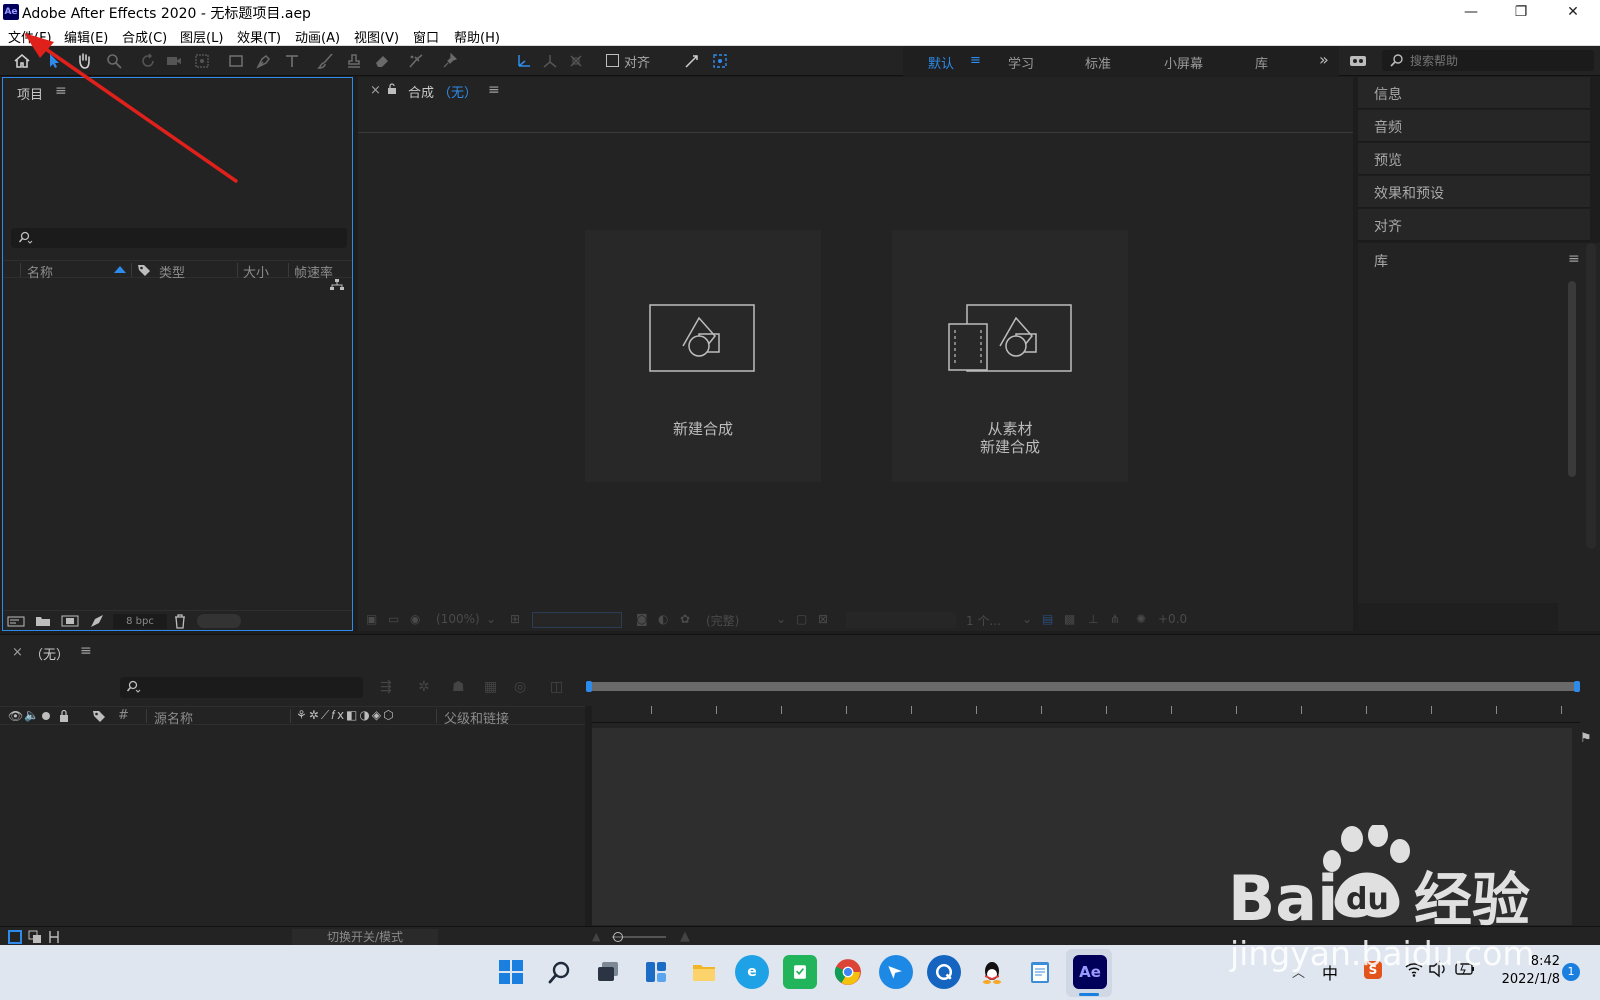  What do you see at coordinates (685, 619) in the screenshot?
I see `channel-icon: ✿` at bounding box center [685, 619].